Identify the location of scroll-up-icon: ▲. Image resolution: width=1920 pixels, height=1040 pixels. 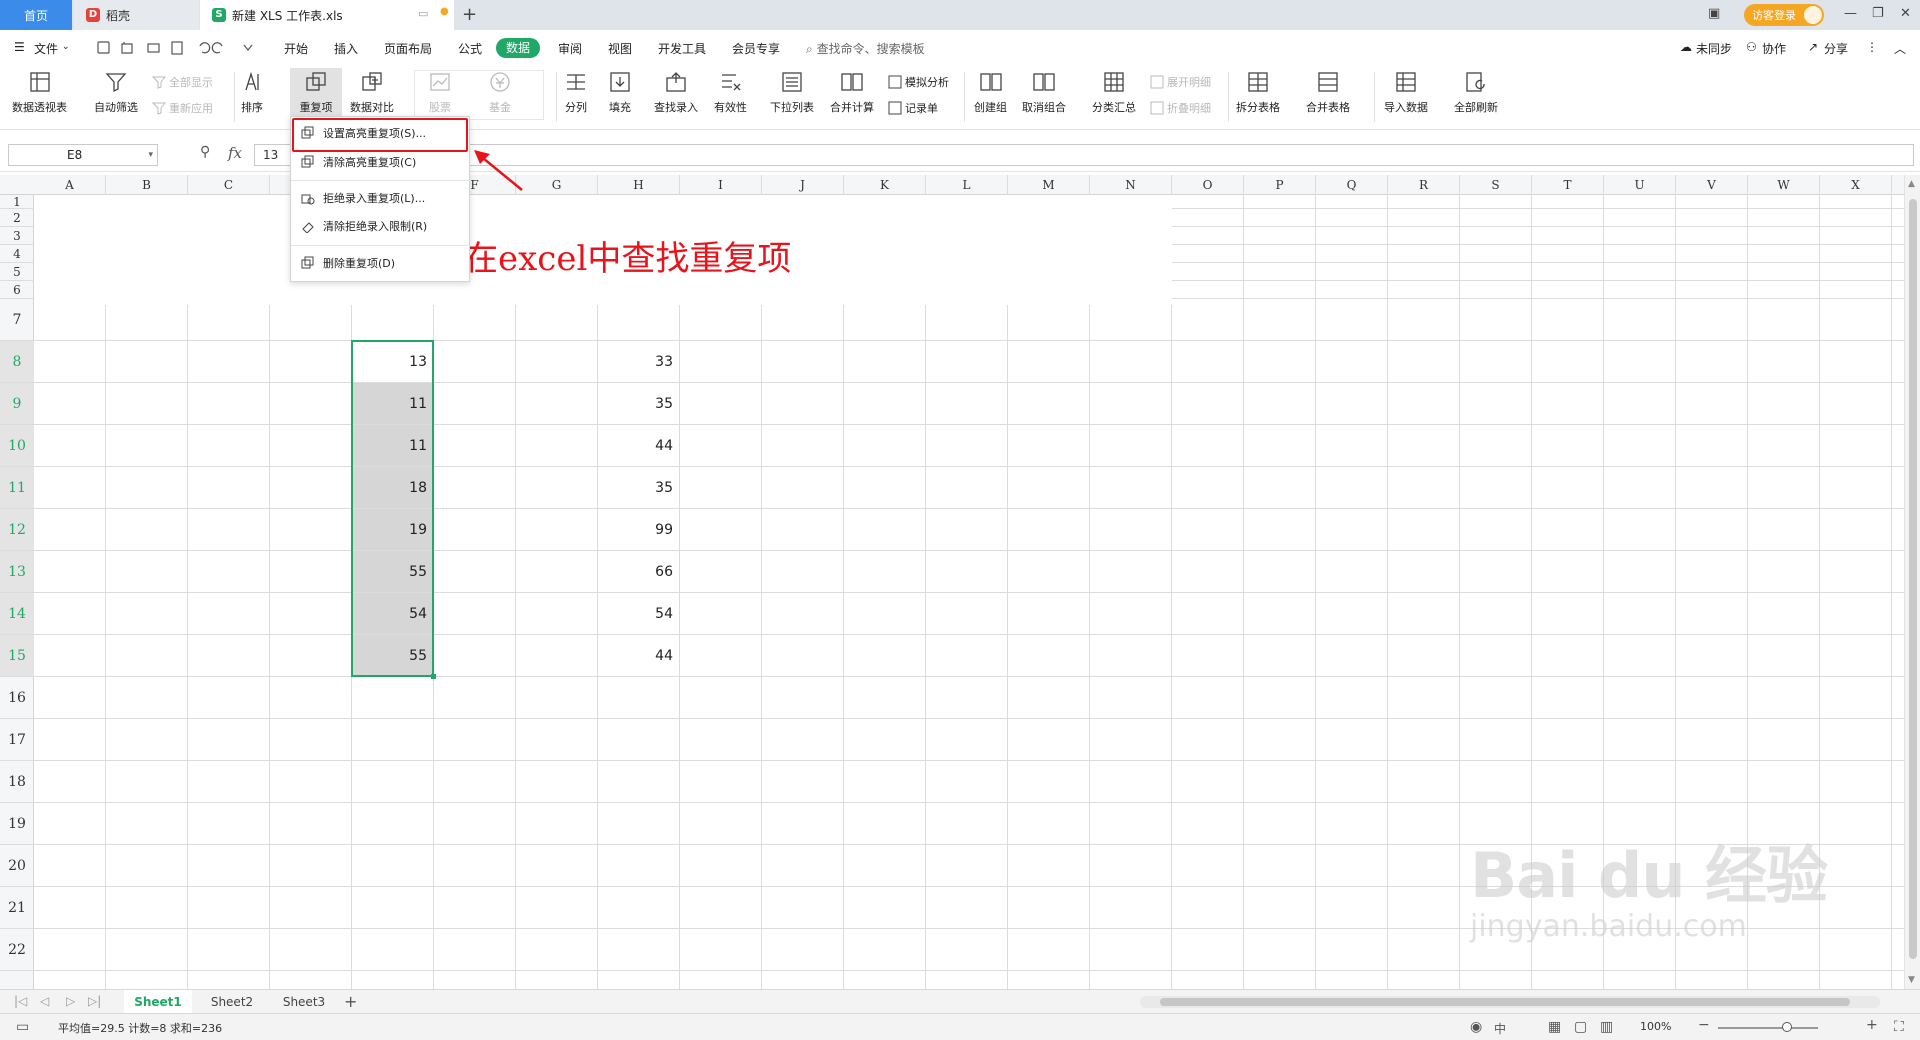
(1911, 184).